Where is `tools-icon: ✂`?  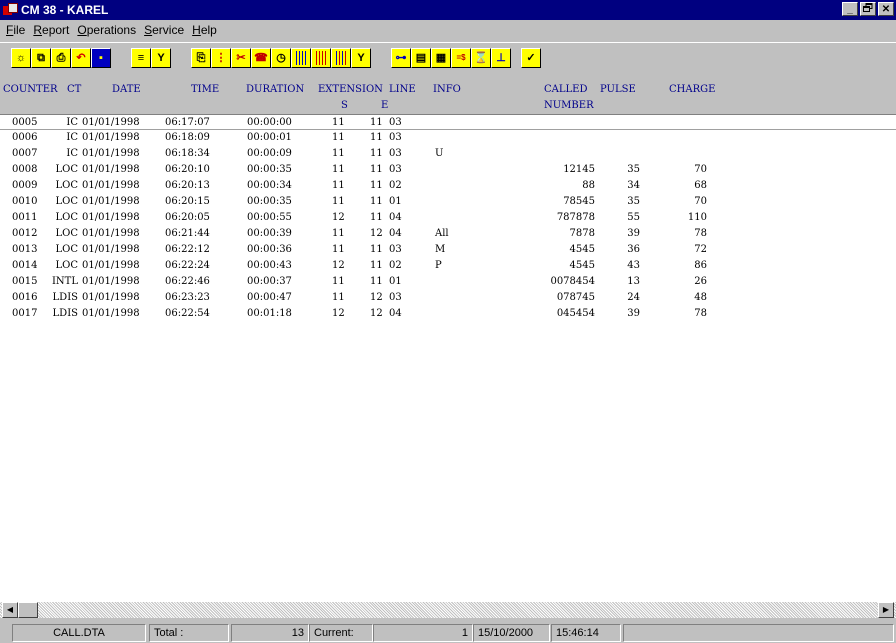
tools-icon: ✂ is located at coordinates (241, 57).